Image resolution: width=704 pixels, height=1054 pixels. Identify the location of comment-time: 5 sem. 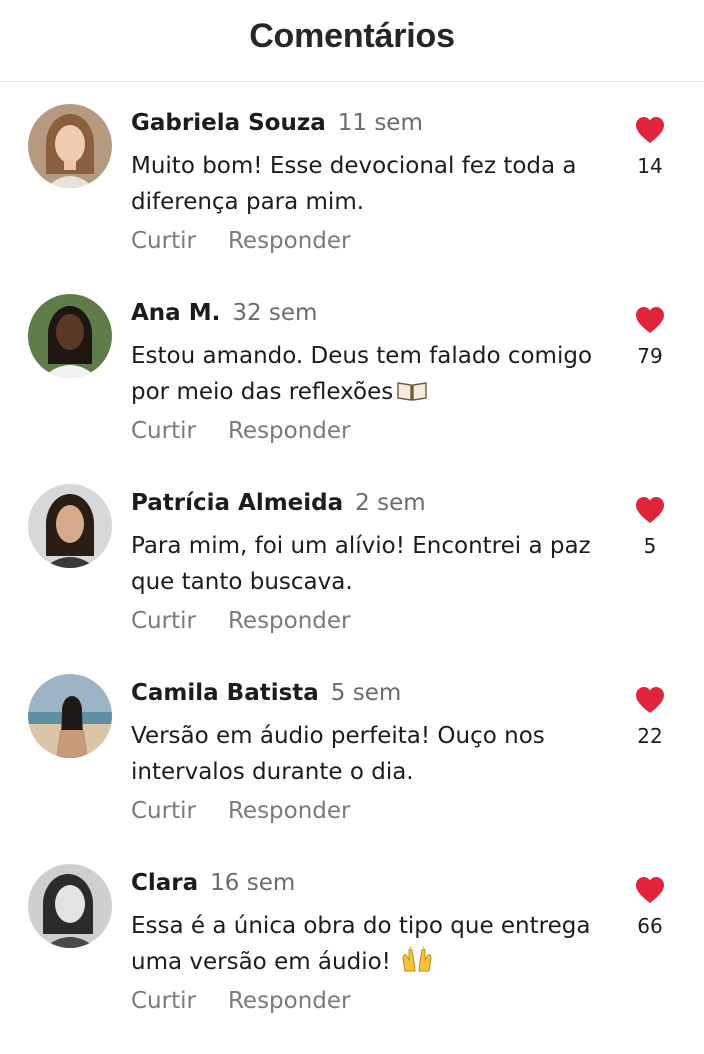
(366, 693).